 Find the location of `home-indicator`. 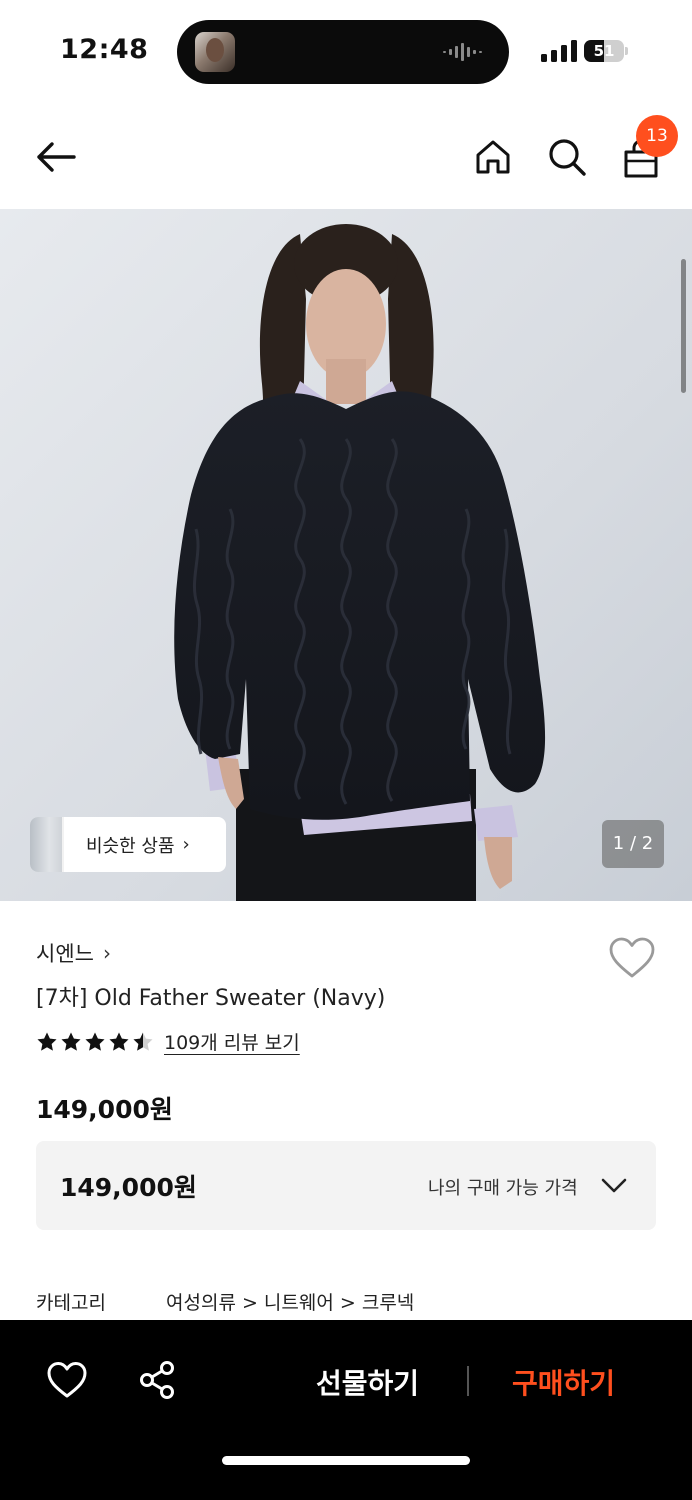

home-indicator is located at coordinates (346, 1460).